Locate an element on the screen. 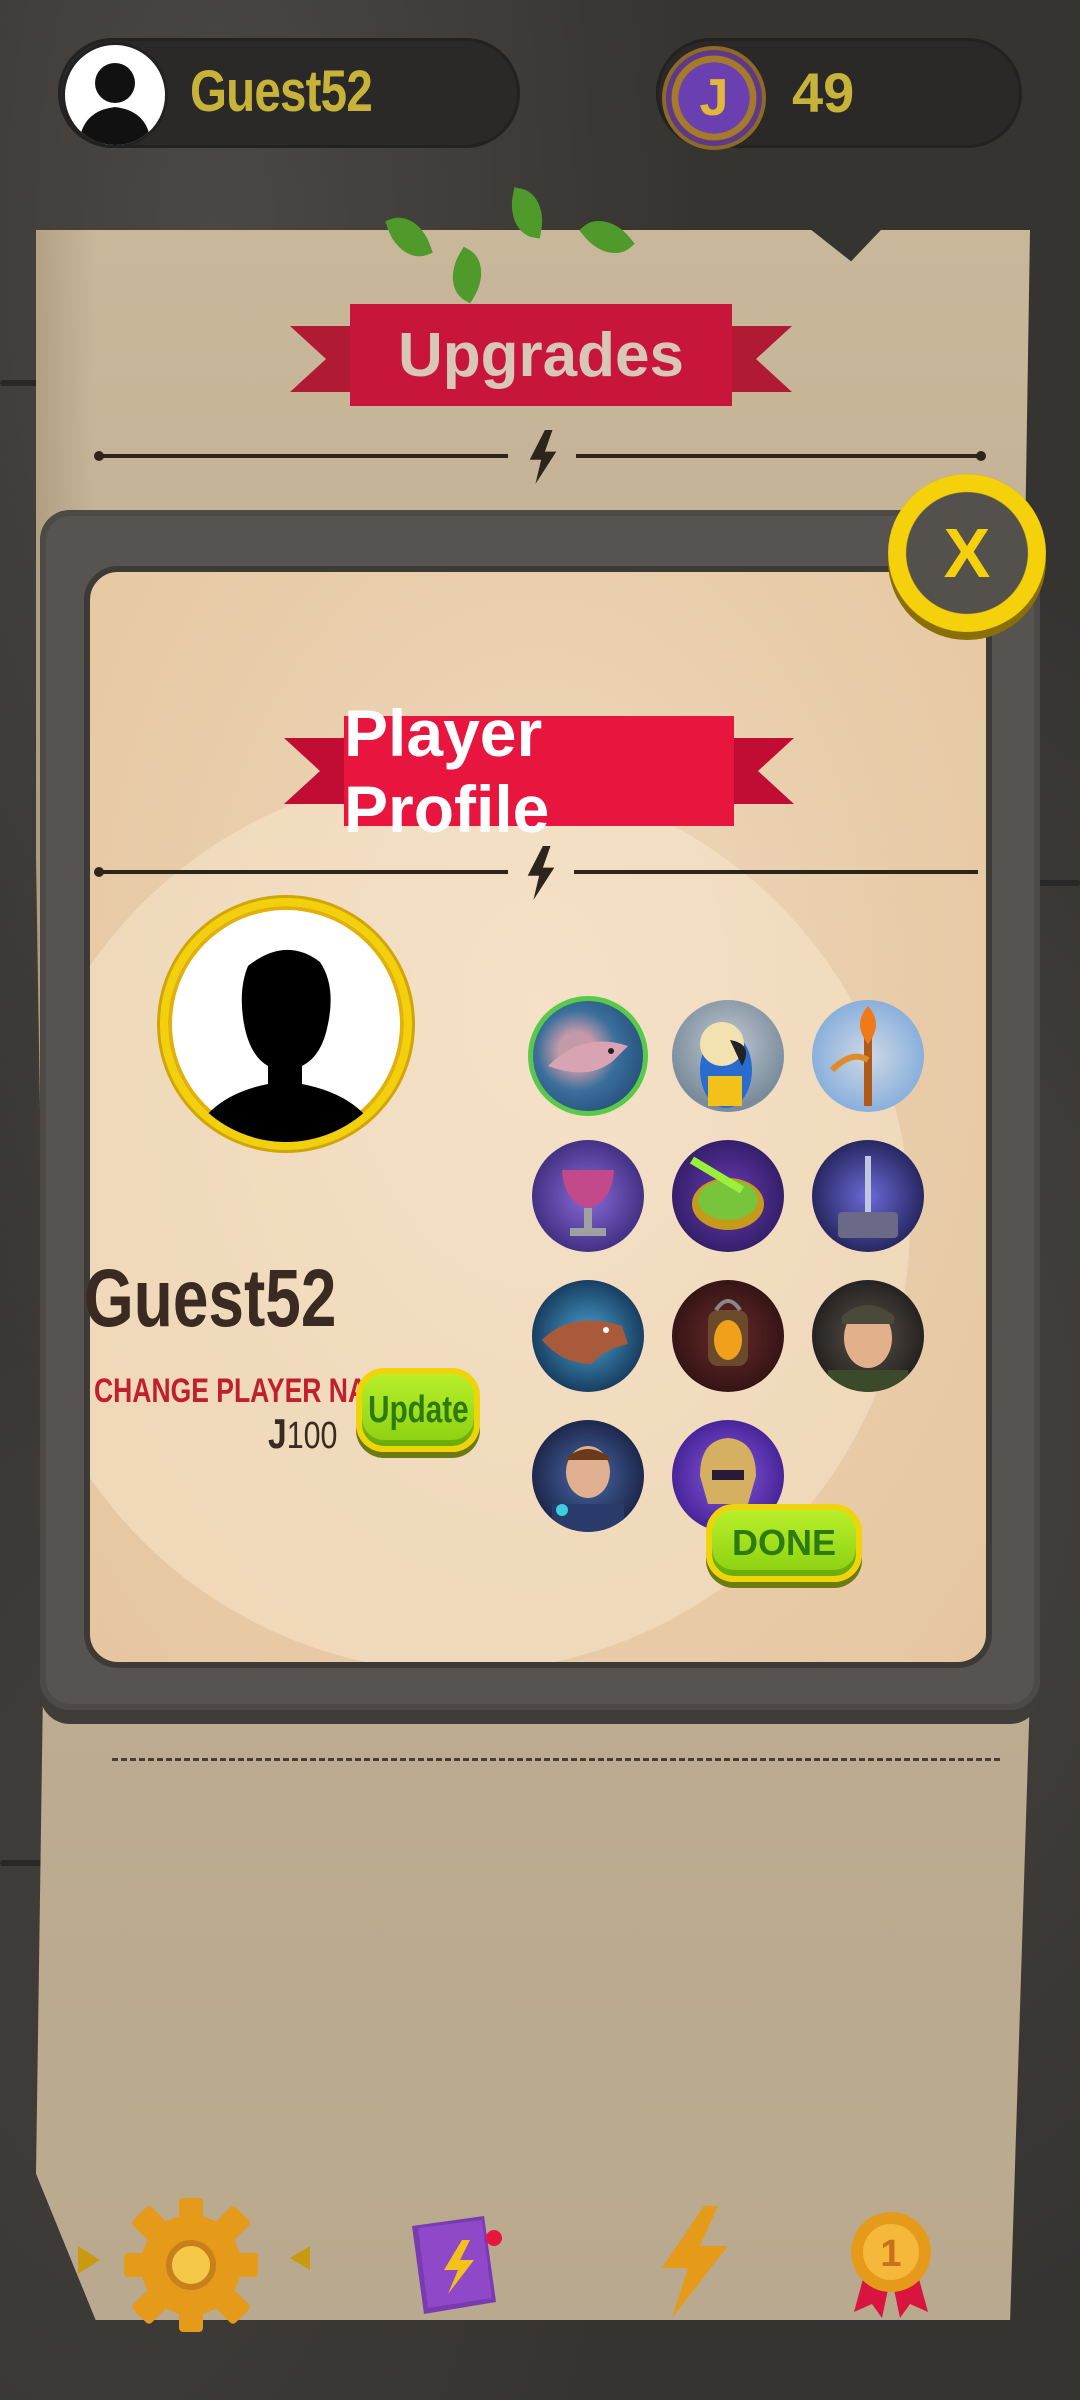  dashed-separator is located at coordinates (556, 1759).